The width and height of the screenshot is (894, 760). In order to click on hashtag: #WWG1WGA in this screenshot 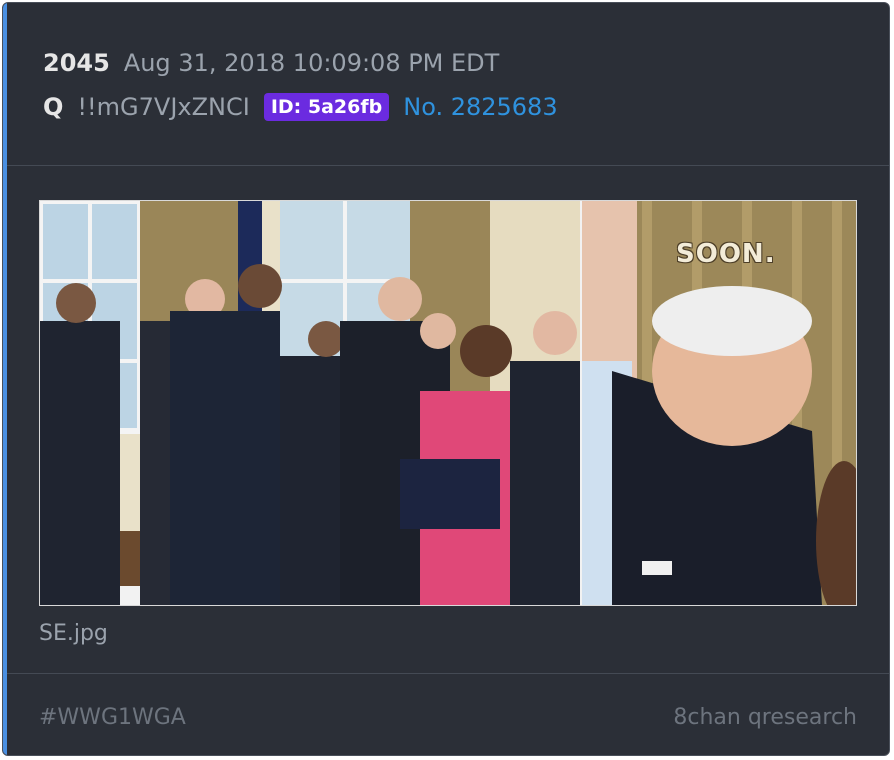, I will do `click(112, 717)`.